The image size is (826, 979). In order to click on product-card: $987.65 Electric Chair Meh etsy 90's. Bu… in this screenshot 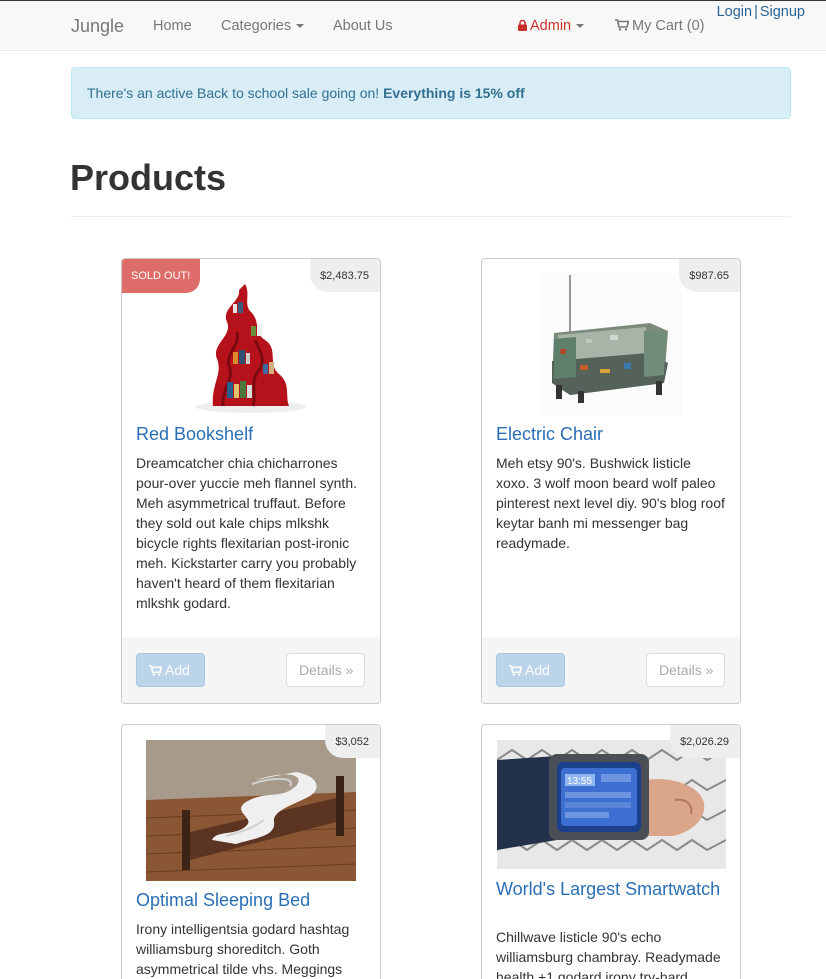, I will do `click(611, 481)`.